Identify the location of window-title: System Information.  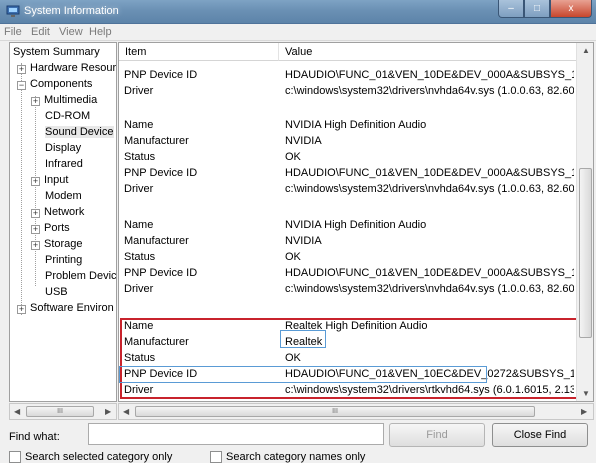
(71, 11).